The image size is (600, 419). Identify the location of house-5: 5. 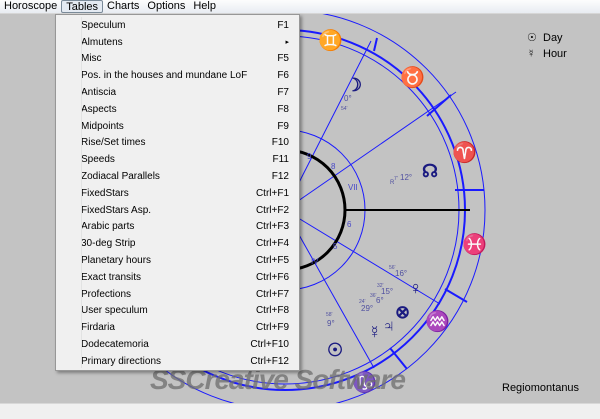
(335, 246).